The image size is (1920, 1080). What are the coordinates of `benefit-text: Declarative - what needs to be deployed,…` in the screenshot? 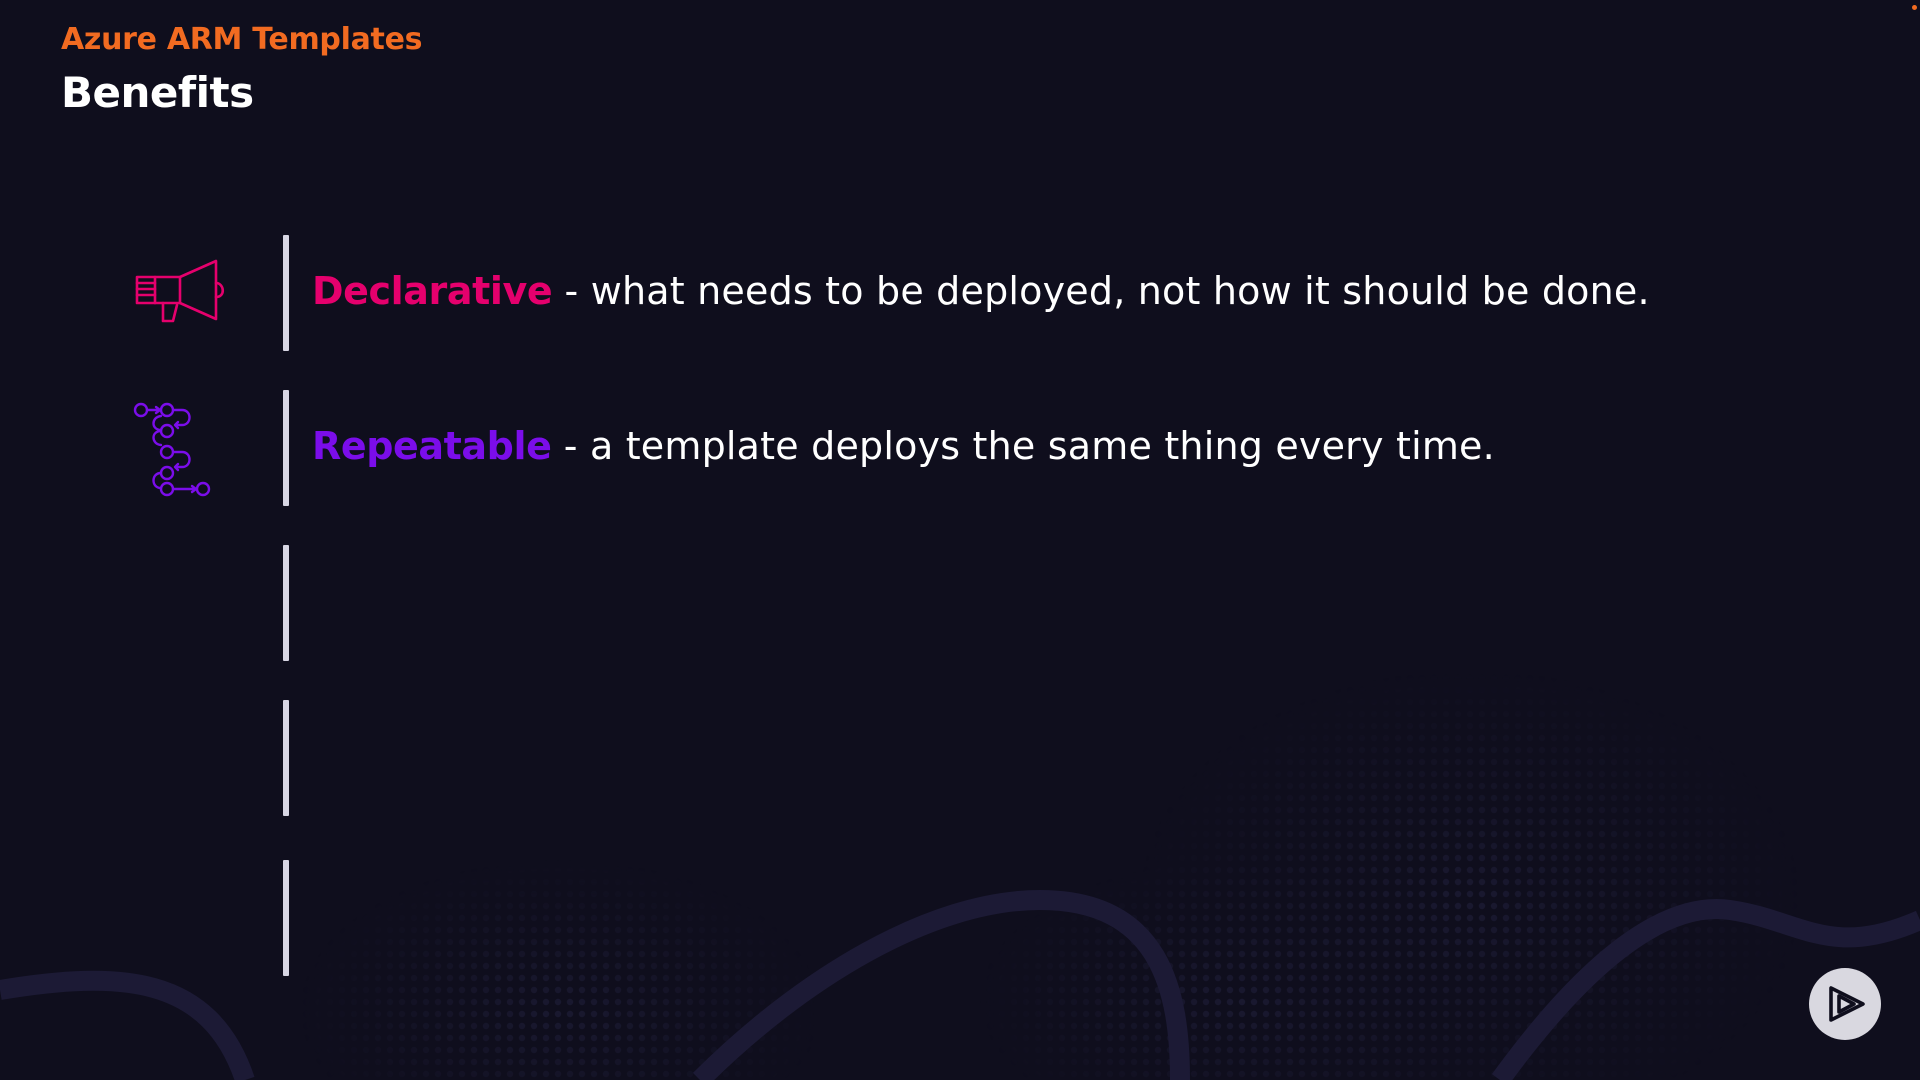 It's located at (981, 291).